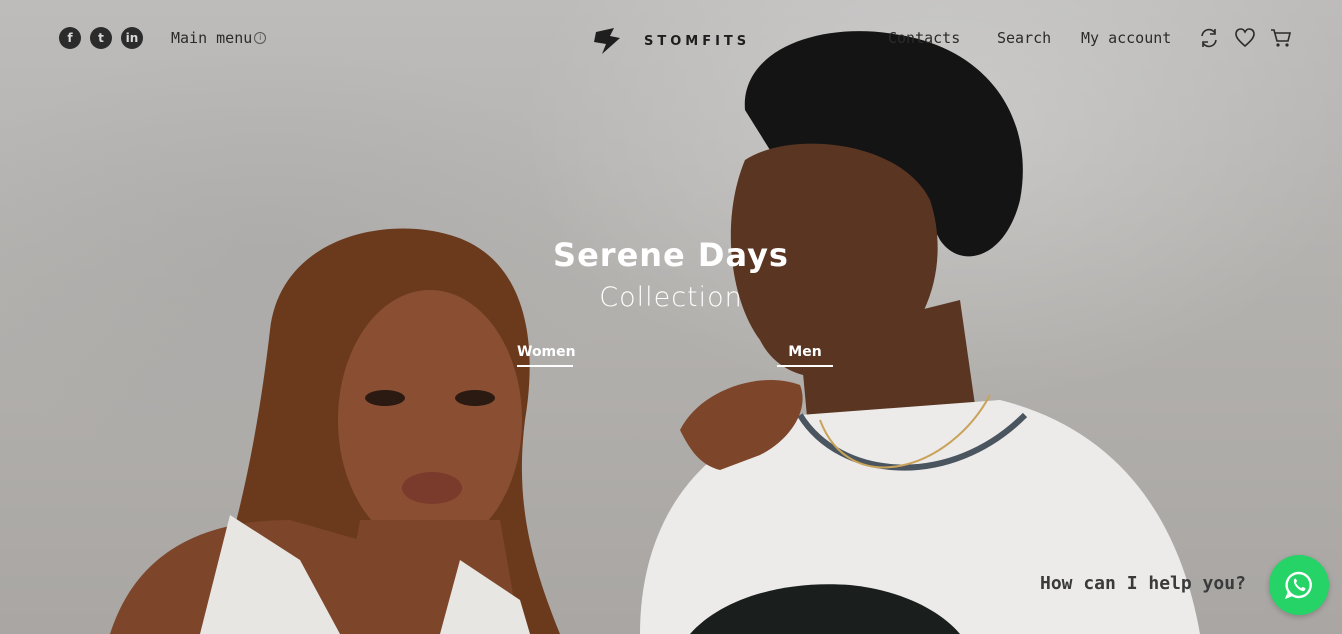 Image resolution: width=1342 pixels, height=634 pixels. What do you see at coordinates (924, 38) in the screenshot?
I see `nav-contacts: Contacts` at bounding box center [924, 38].